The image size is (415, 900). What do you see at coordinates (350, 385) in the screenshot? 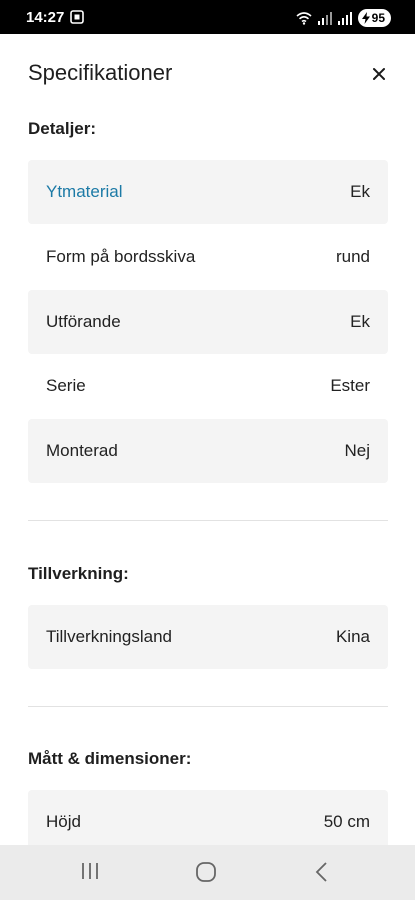
I see `spec-value: Ester` at bounding box center [350, 385].